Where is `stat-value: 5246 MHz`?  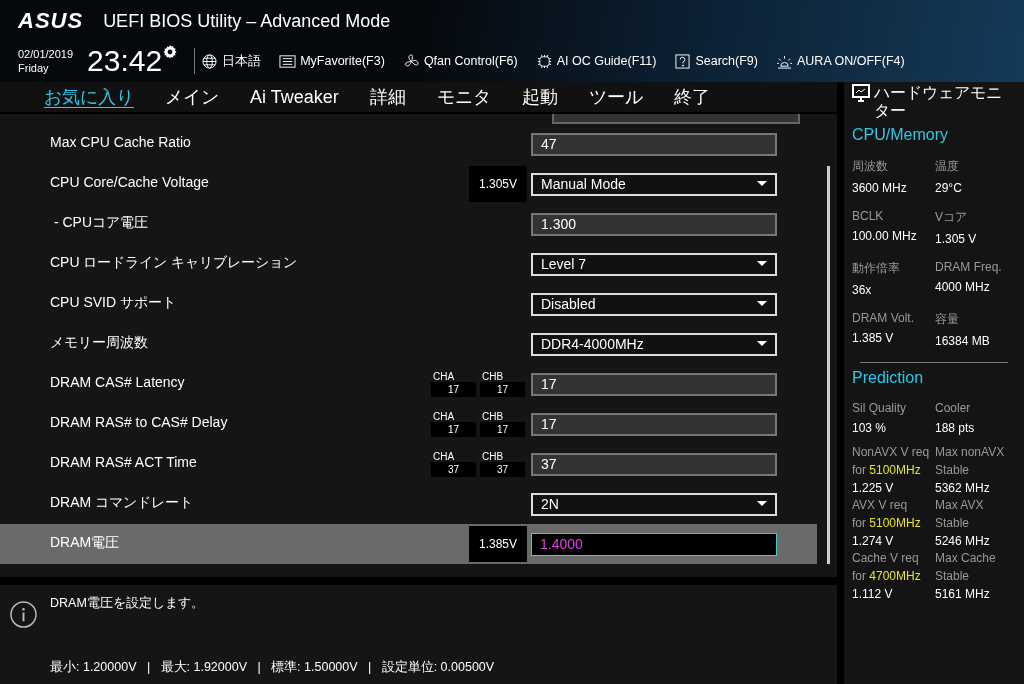
stat-value: 5246 MHz is located at coordinates (963, 541).